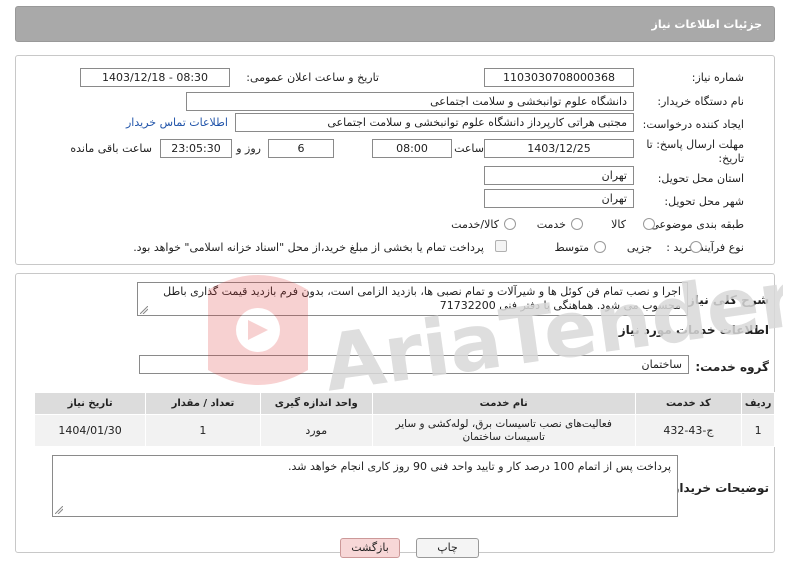  Describe the element at coordinates (559, 198) in the screenshot. I see `city-field: تهران` at that location.